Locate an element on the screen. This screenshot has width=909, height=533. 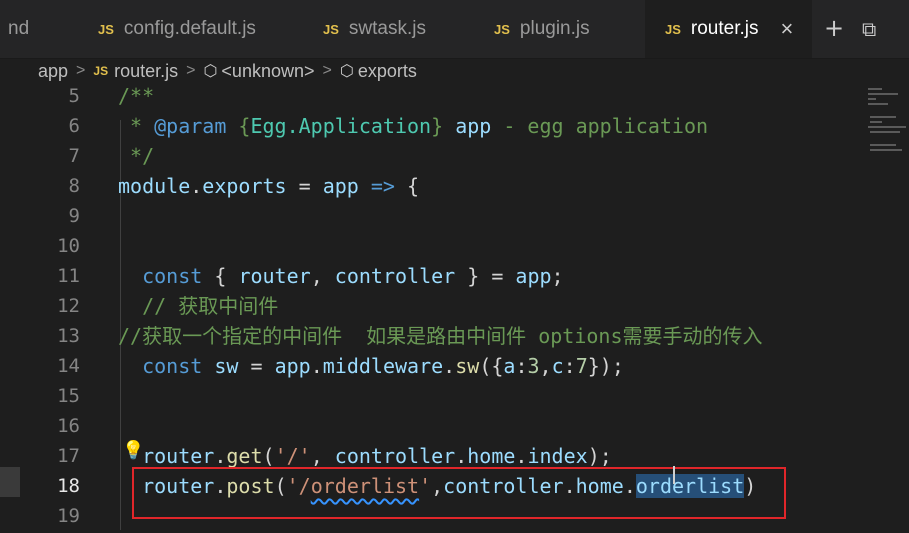
code-token: c is located at coordinates (557, 366).